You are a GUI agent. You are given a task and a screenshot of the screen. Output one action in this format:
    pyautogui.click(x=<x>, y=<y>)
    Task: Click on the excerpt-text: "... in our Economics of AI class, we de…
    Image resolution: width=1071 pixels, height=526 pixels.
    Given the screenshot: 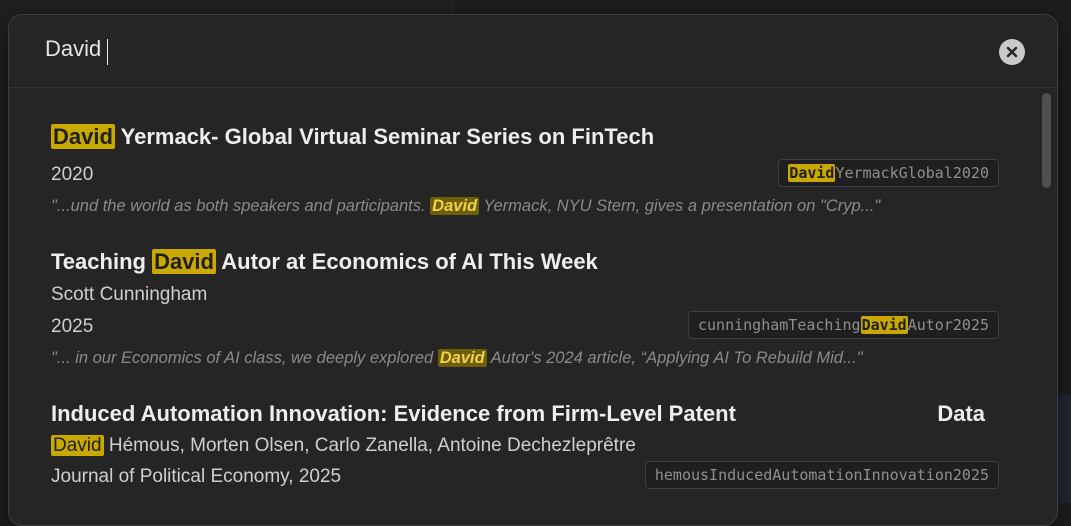 What is the action you would take?
    pyautogui.click(x=244, y=358)
    